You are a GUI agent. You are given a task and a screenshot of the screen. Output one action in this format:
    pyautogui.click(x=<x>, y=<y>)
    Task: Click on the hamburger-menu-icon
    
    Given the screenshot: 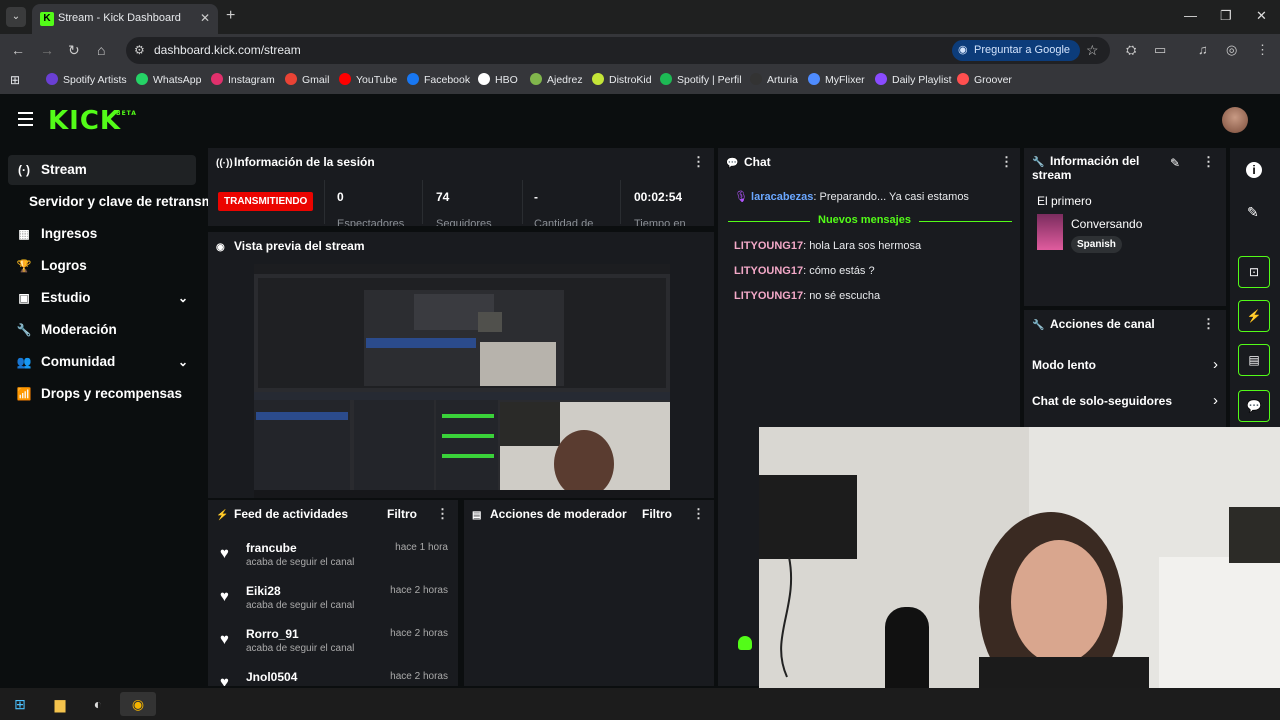 What is the action you would take?
    pyautogui.click(x=25, y=121)
    